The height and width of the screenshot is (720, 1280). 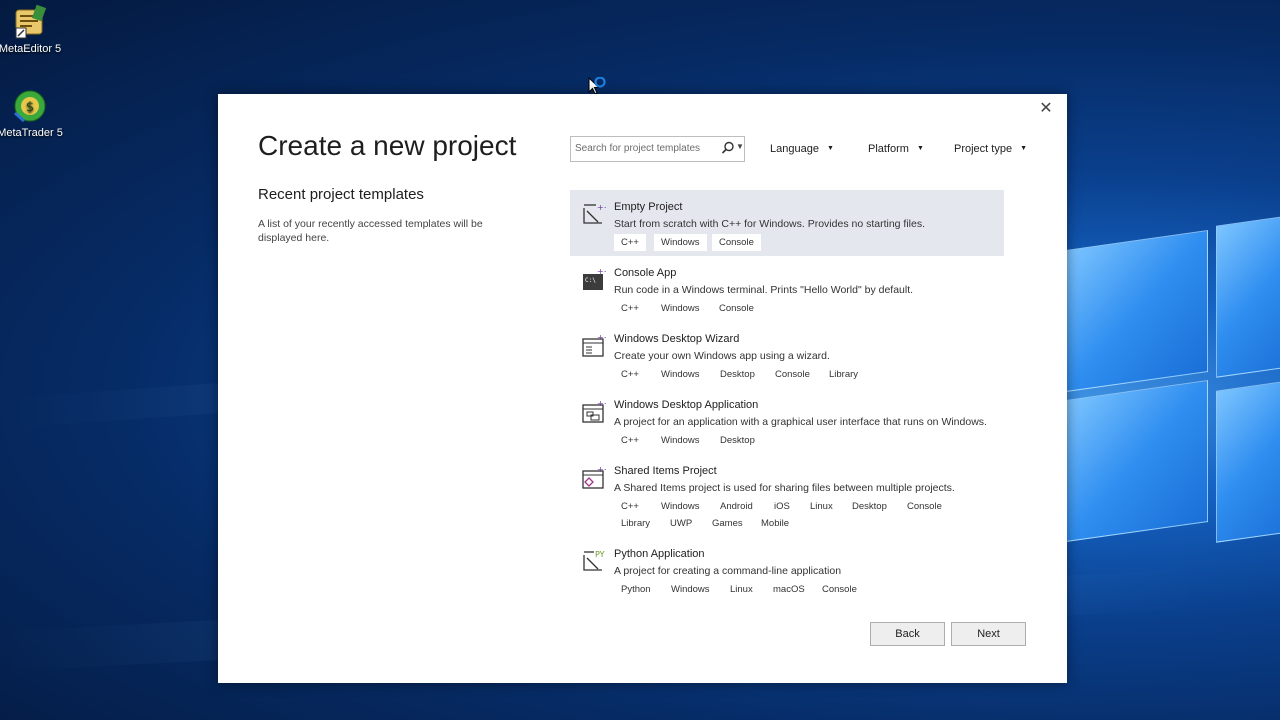 What do you see at coordinates (648, 207) in the screenshot?
I see `template-name: Empty Project` at bounding box center [648, 207].